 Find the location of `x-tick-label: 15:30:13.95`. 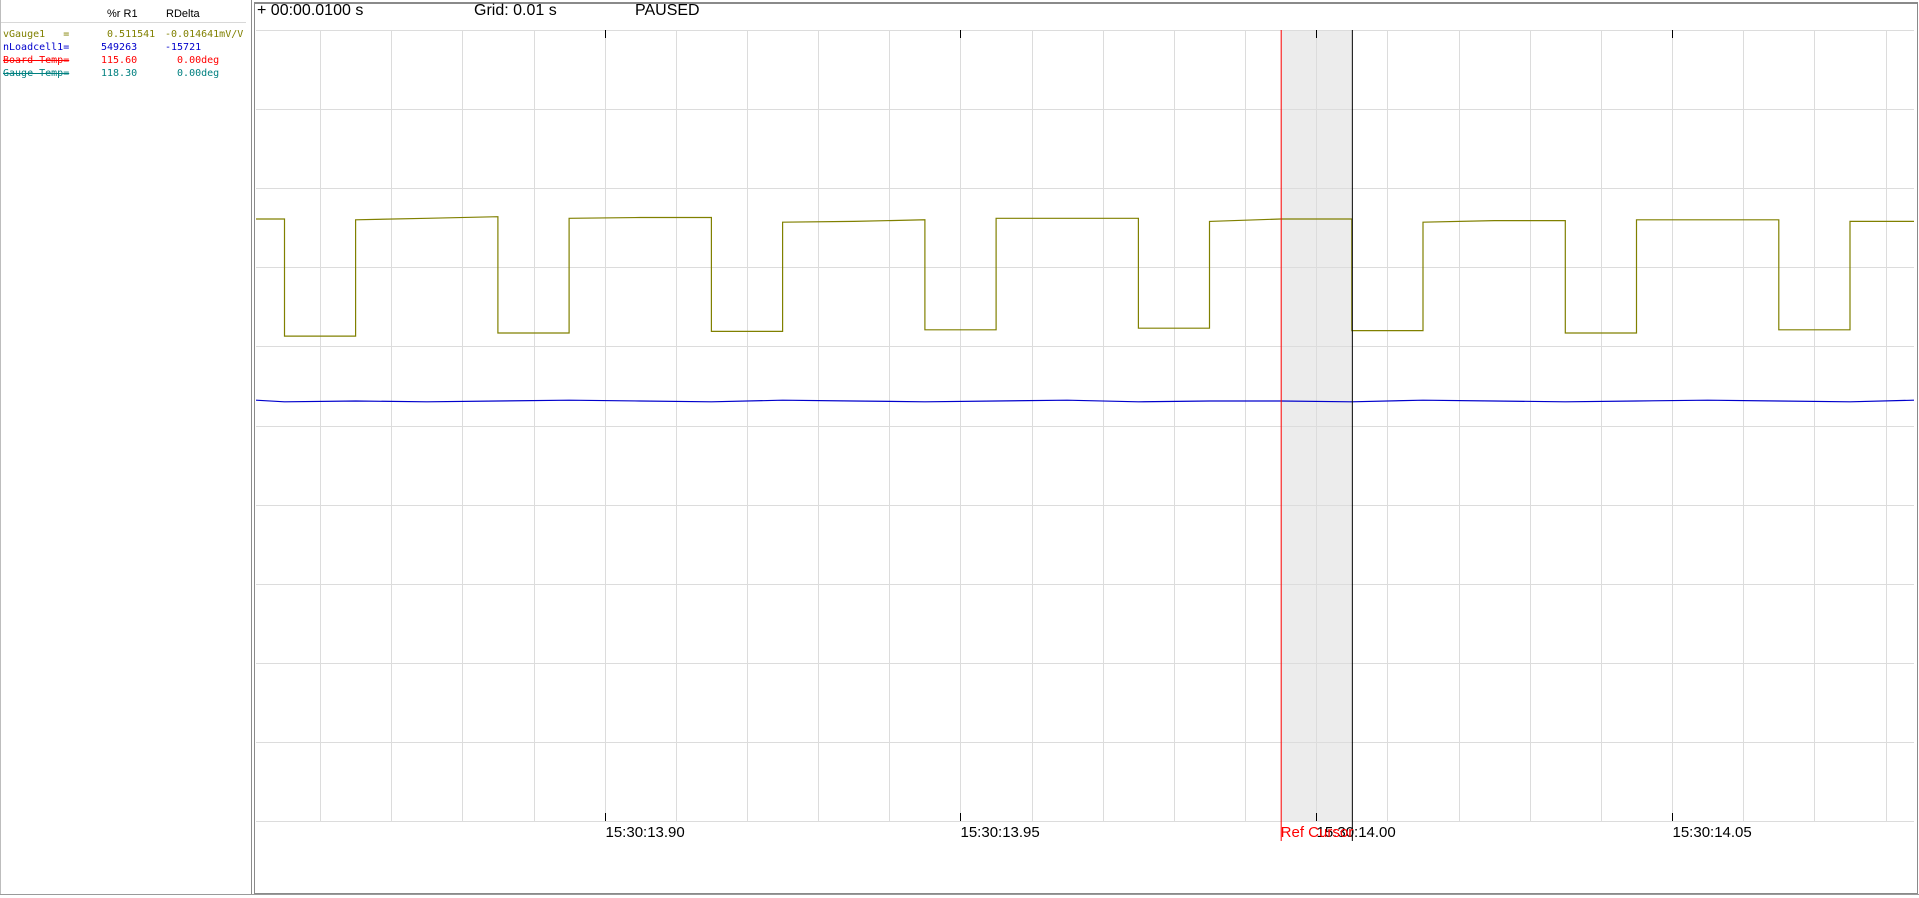

x-tick-label: 15:30:13.95 is located at coordinates (1000, 832).